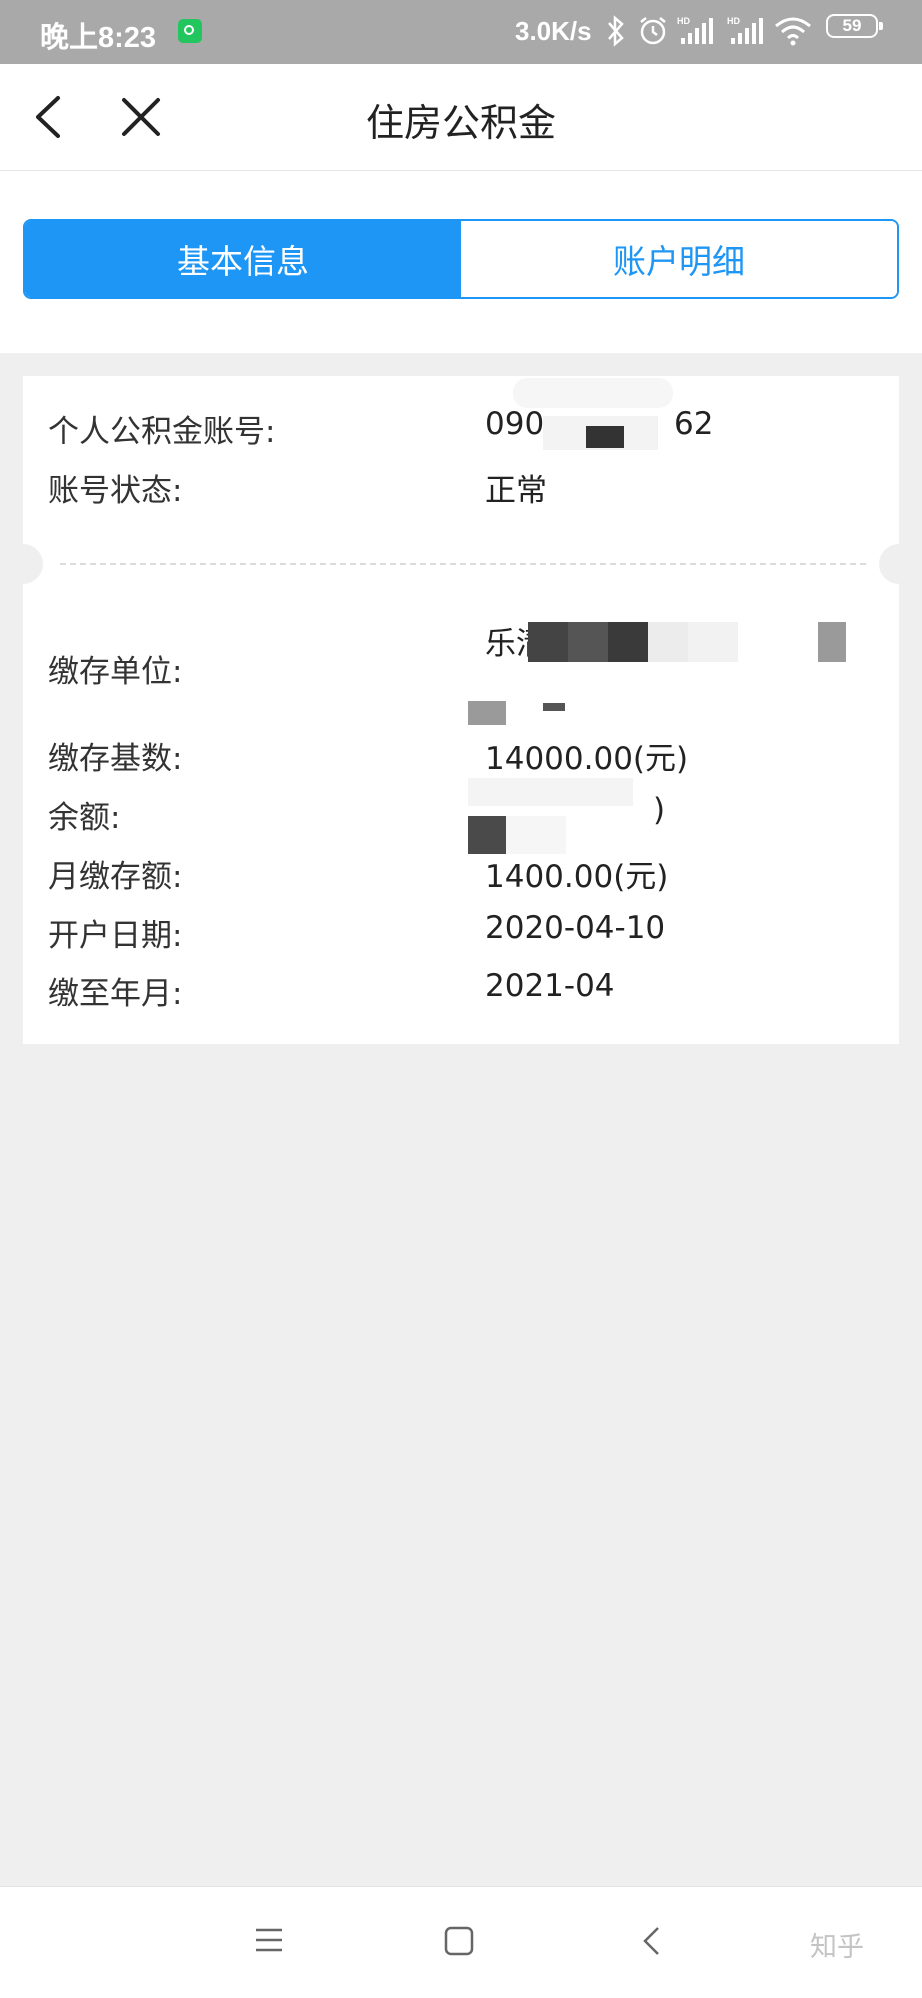  What do you see at coordinates (577, 877) in the screenshot?
I see `monthly-value: 1400.00(元)` at bounding box center [577, 877].